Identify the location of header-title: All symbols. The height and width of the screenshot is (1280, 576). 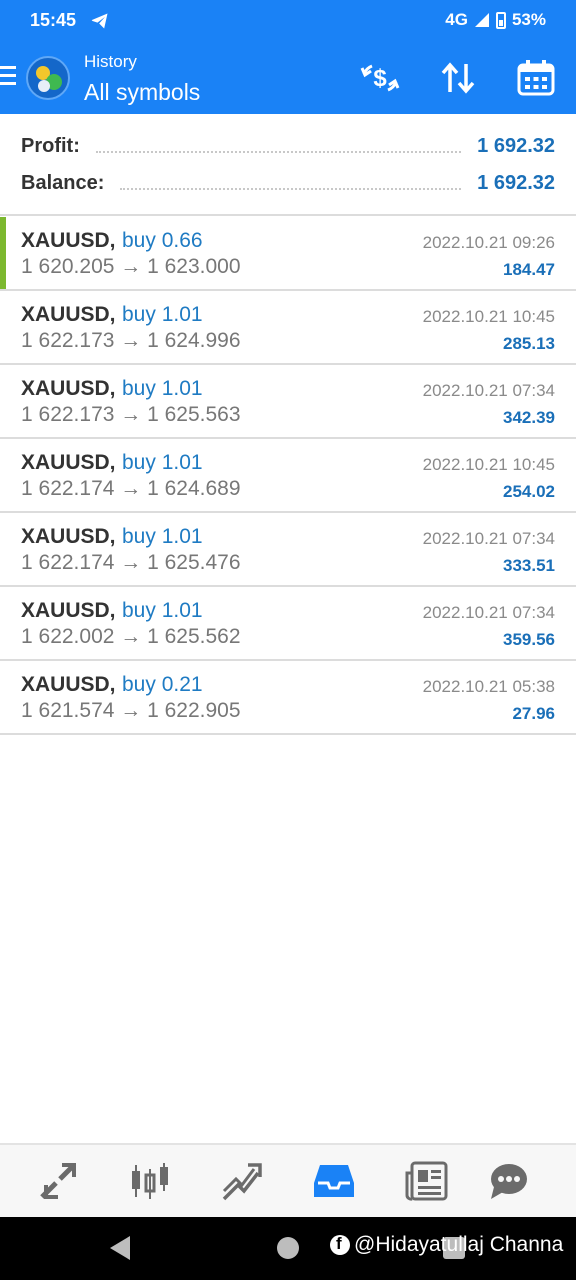
(142, 92).